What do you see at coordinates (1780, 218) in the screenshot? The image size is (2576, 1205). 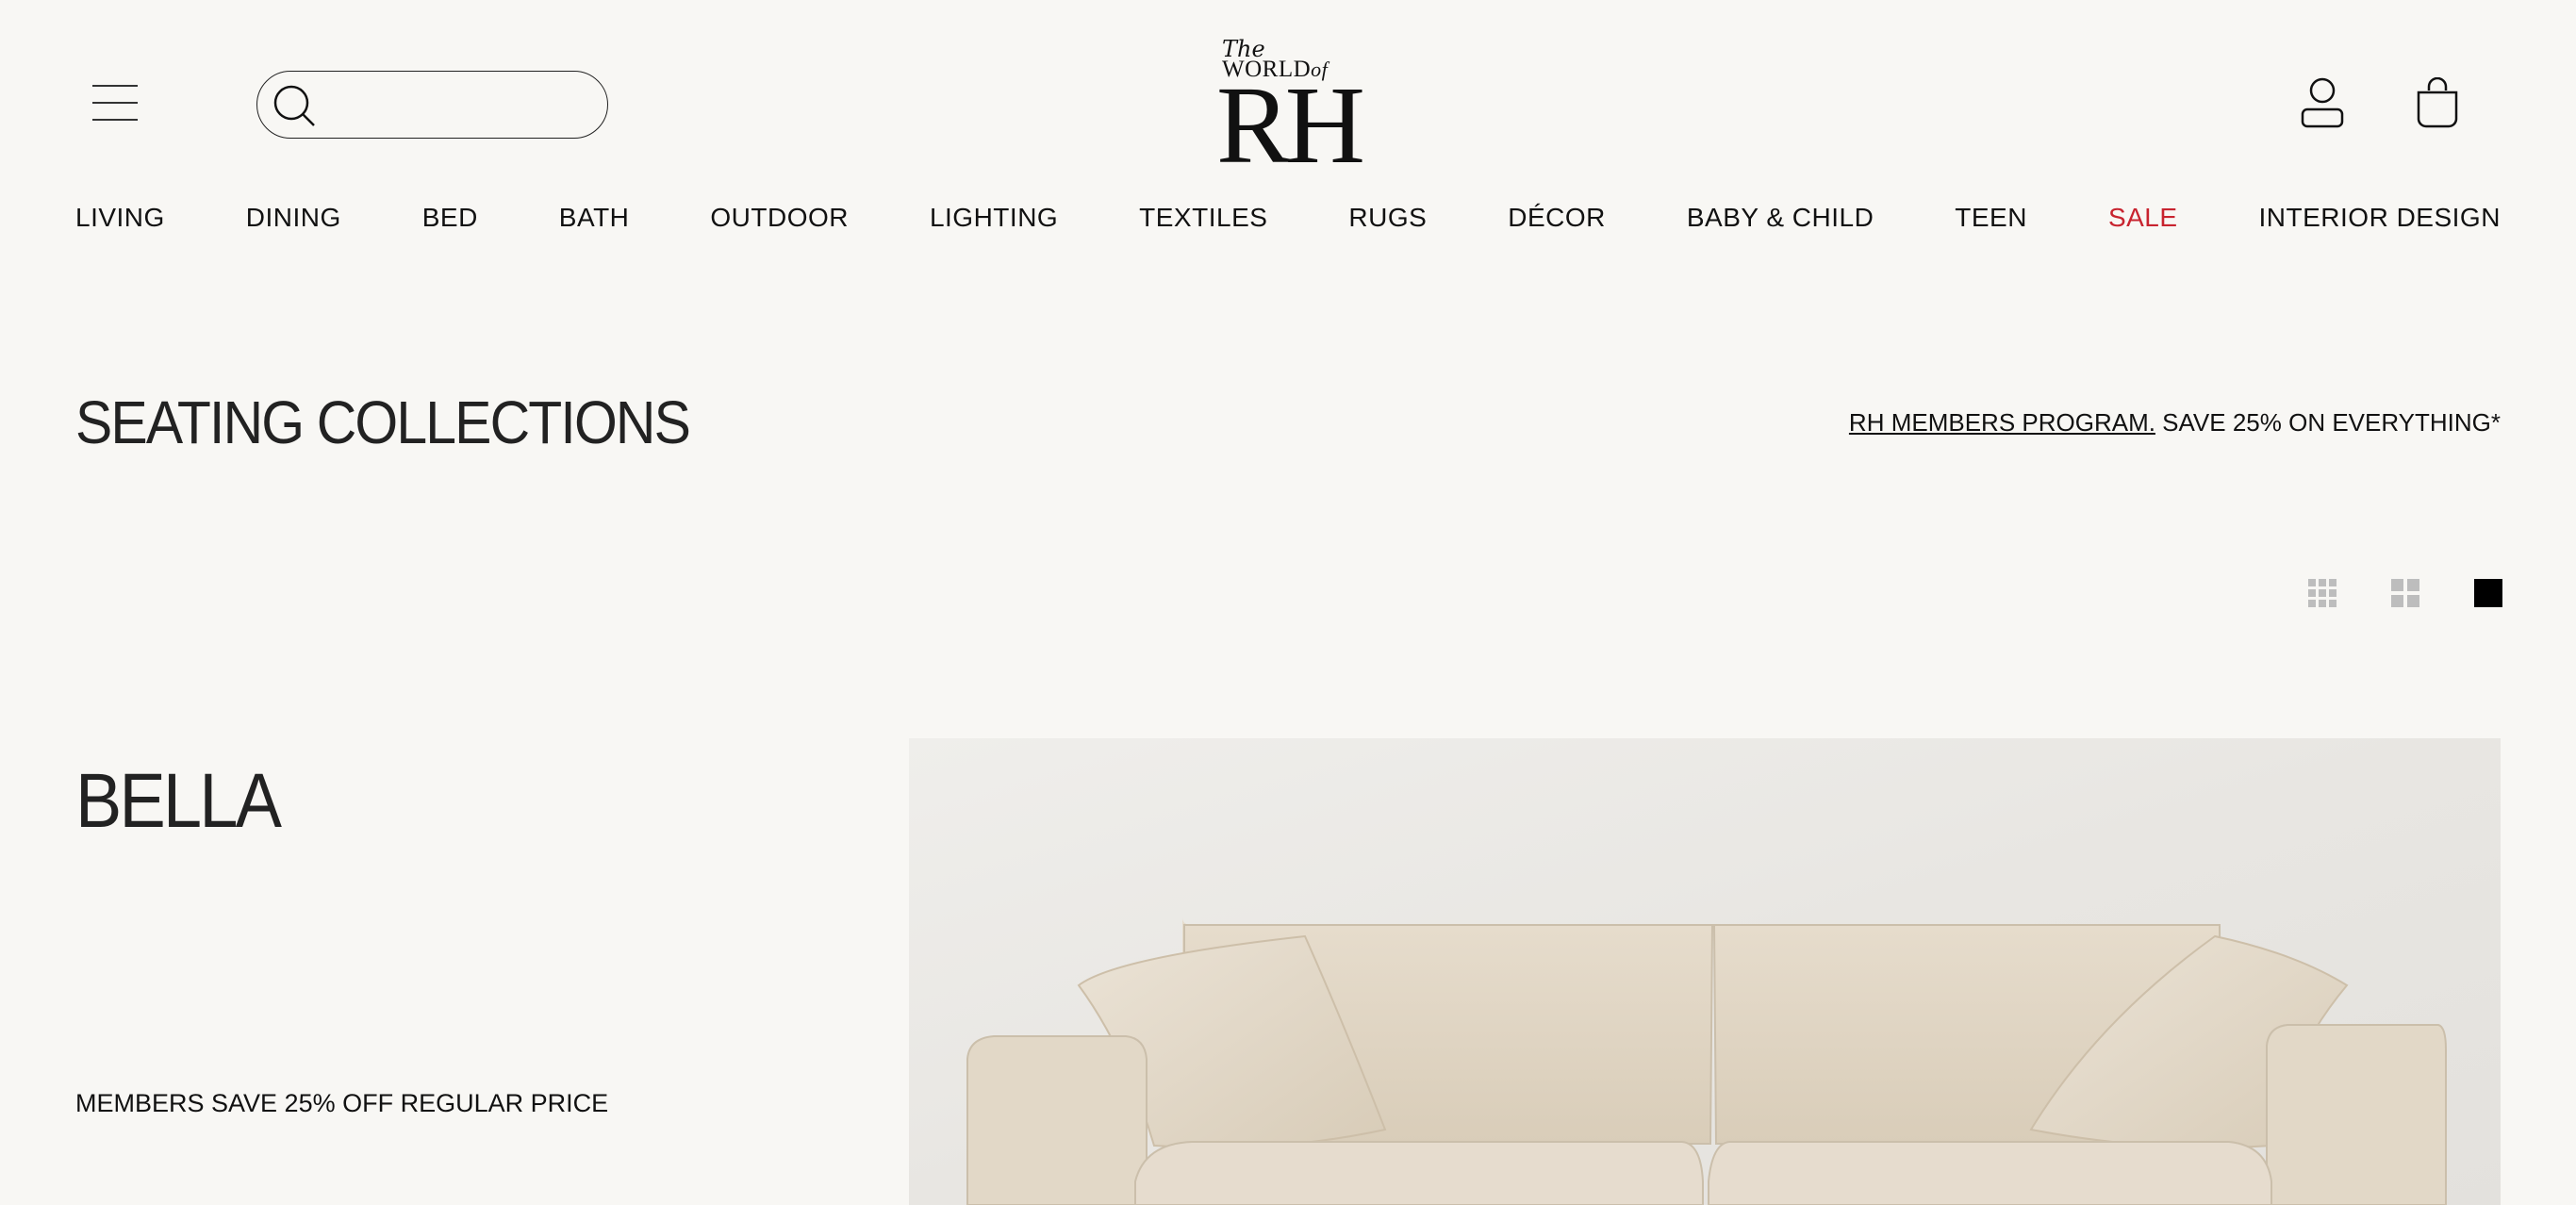 I see `nav-baby-child: BABY & CHILD` at bounding box center [1780, 218].